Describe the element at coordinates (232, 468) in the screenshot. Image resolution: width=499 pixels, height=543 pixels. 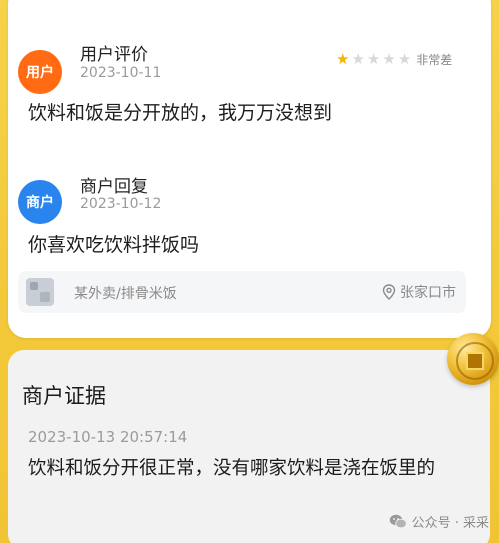
I see `evidence-text: 饮料和饭分开很正常，没有哪家饮料是浇在饭里的` at that location.